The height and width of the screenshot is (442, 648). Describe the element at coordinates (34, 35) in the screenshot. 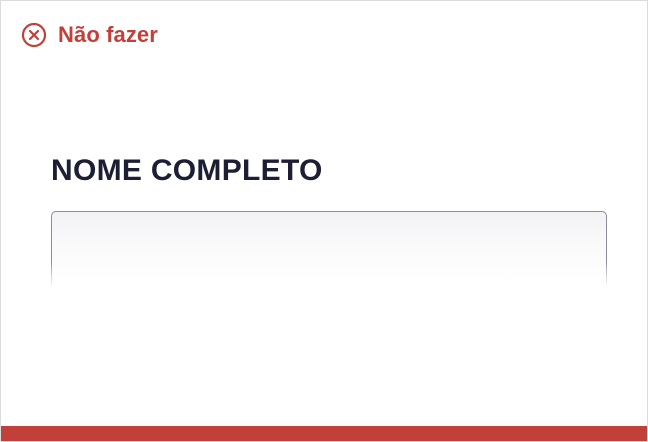

I see `close-circle-icon` at that location.